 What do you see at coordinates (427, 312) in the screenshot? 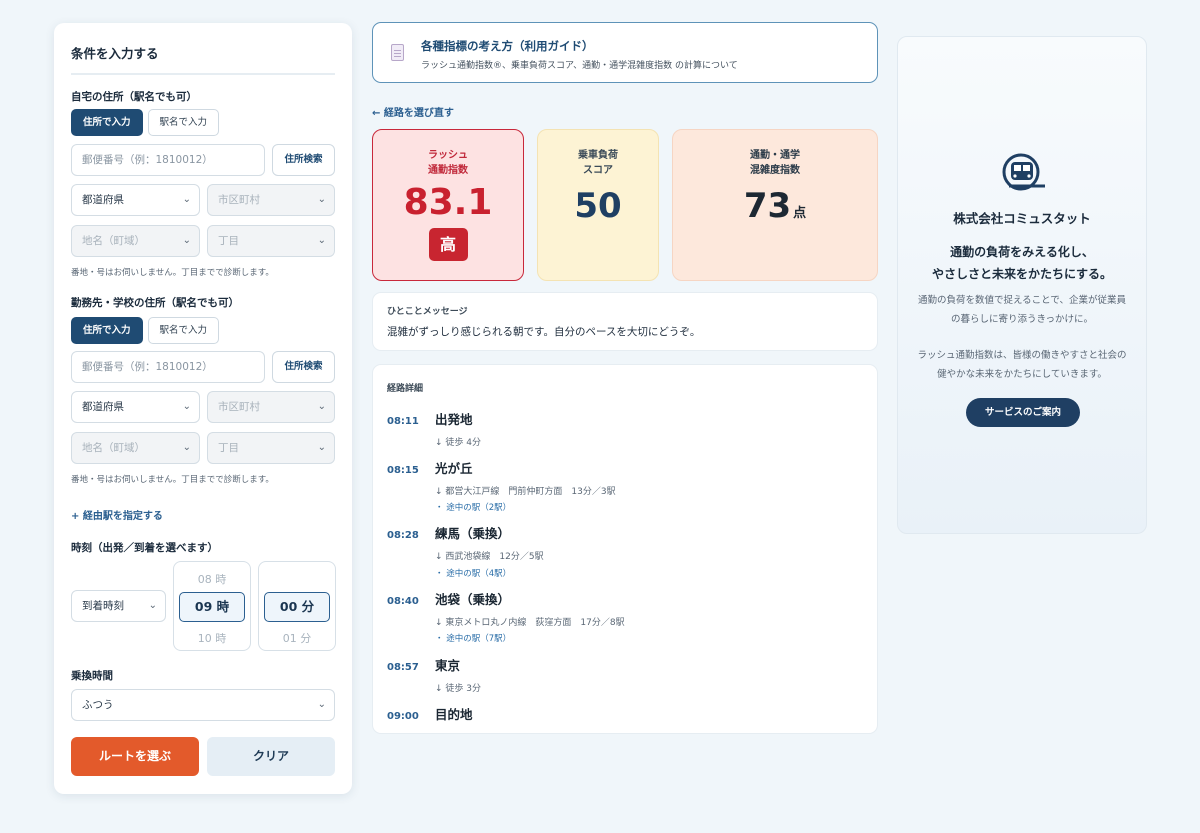
I see `message-heading: ひとことメッセージ` at bounding box center [427, 312].